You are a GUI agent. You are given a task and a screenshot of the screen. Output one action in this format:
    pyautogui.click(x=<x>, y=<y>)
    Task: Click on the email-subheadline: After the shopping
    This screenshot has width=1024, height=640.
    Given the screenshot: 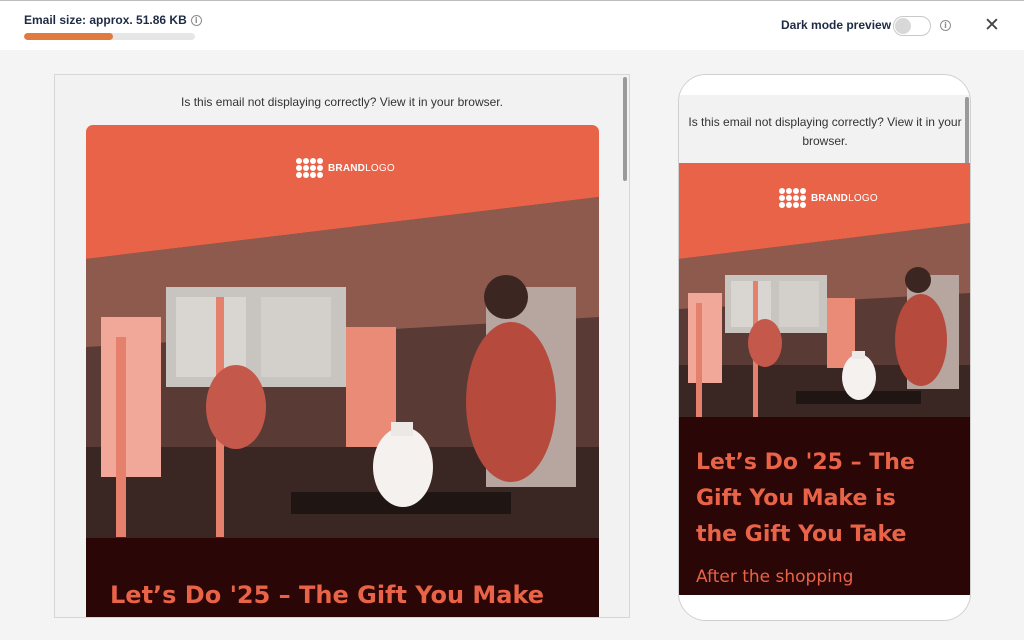 What is the action you would take?
    pyautogui.click(x=775, y=577)
    